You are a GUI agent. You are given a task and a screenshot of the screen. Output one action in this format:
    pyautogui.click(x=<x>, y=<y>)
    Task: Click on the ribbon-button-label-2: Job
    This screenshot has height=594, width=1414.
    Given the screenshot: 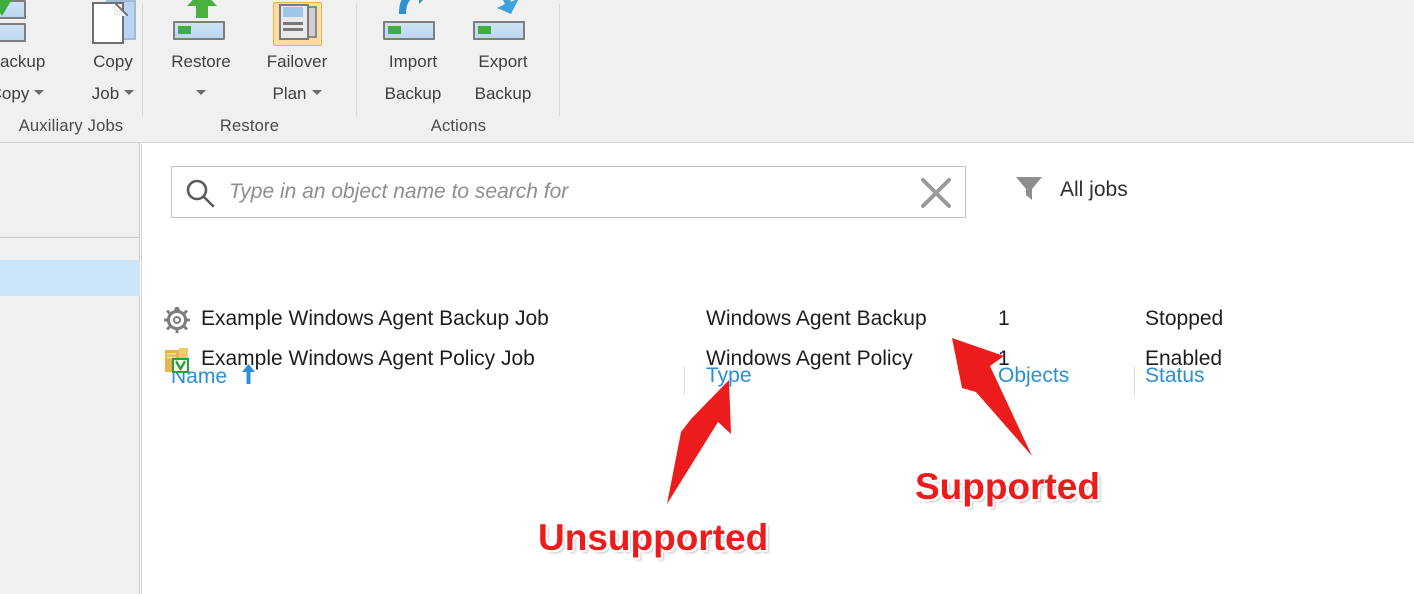 What is the action you would take?
    pyautogui.click(x=105, y=93)
    